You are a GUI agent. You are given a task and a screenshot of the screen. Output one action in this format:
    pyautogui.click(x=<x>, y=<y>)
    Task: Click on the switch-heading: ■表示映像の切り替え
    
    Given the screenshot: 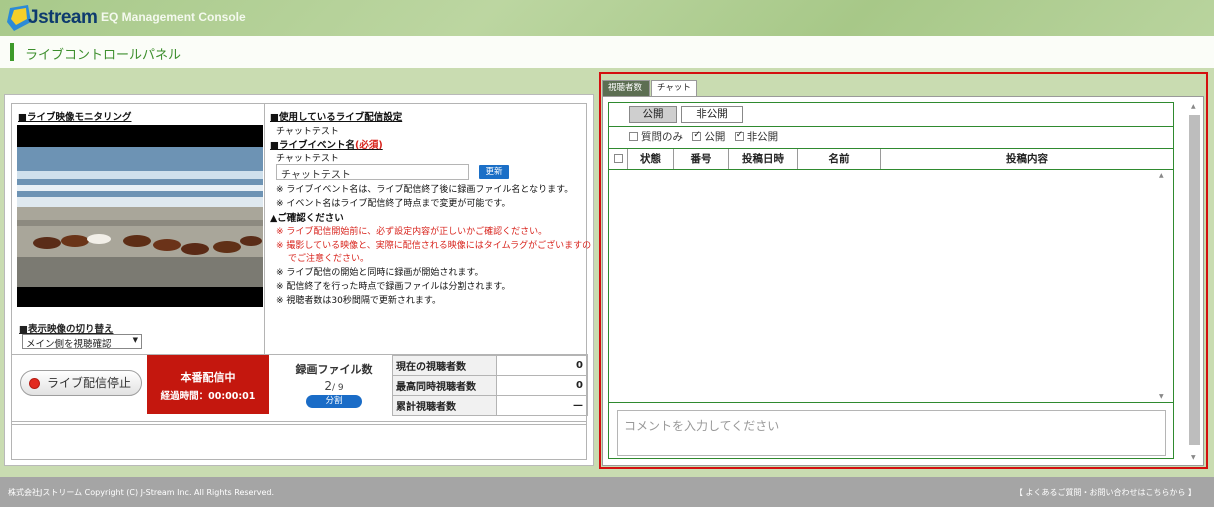 What is the action you would take?
    pyautogui.click(x=66, y=329)
    